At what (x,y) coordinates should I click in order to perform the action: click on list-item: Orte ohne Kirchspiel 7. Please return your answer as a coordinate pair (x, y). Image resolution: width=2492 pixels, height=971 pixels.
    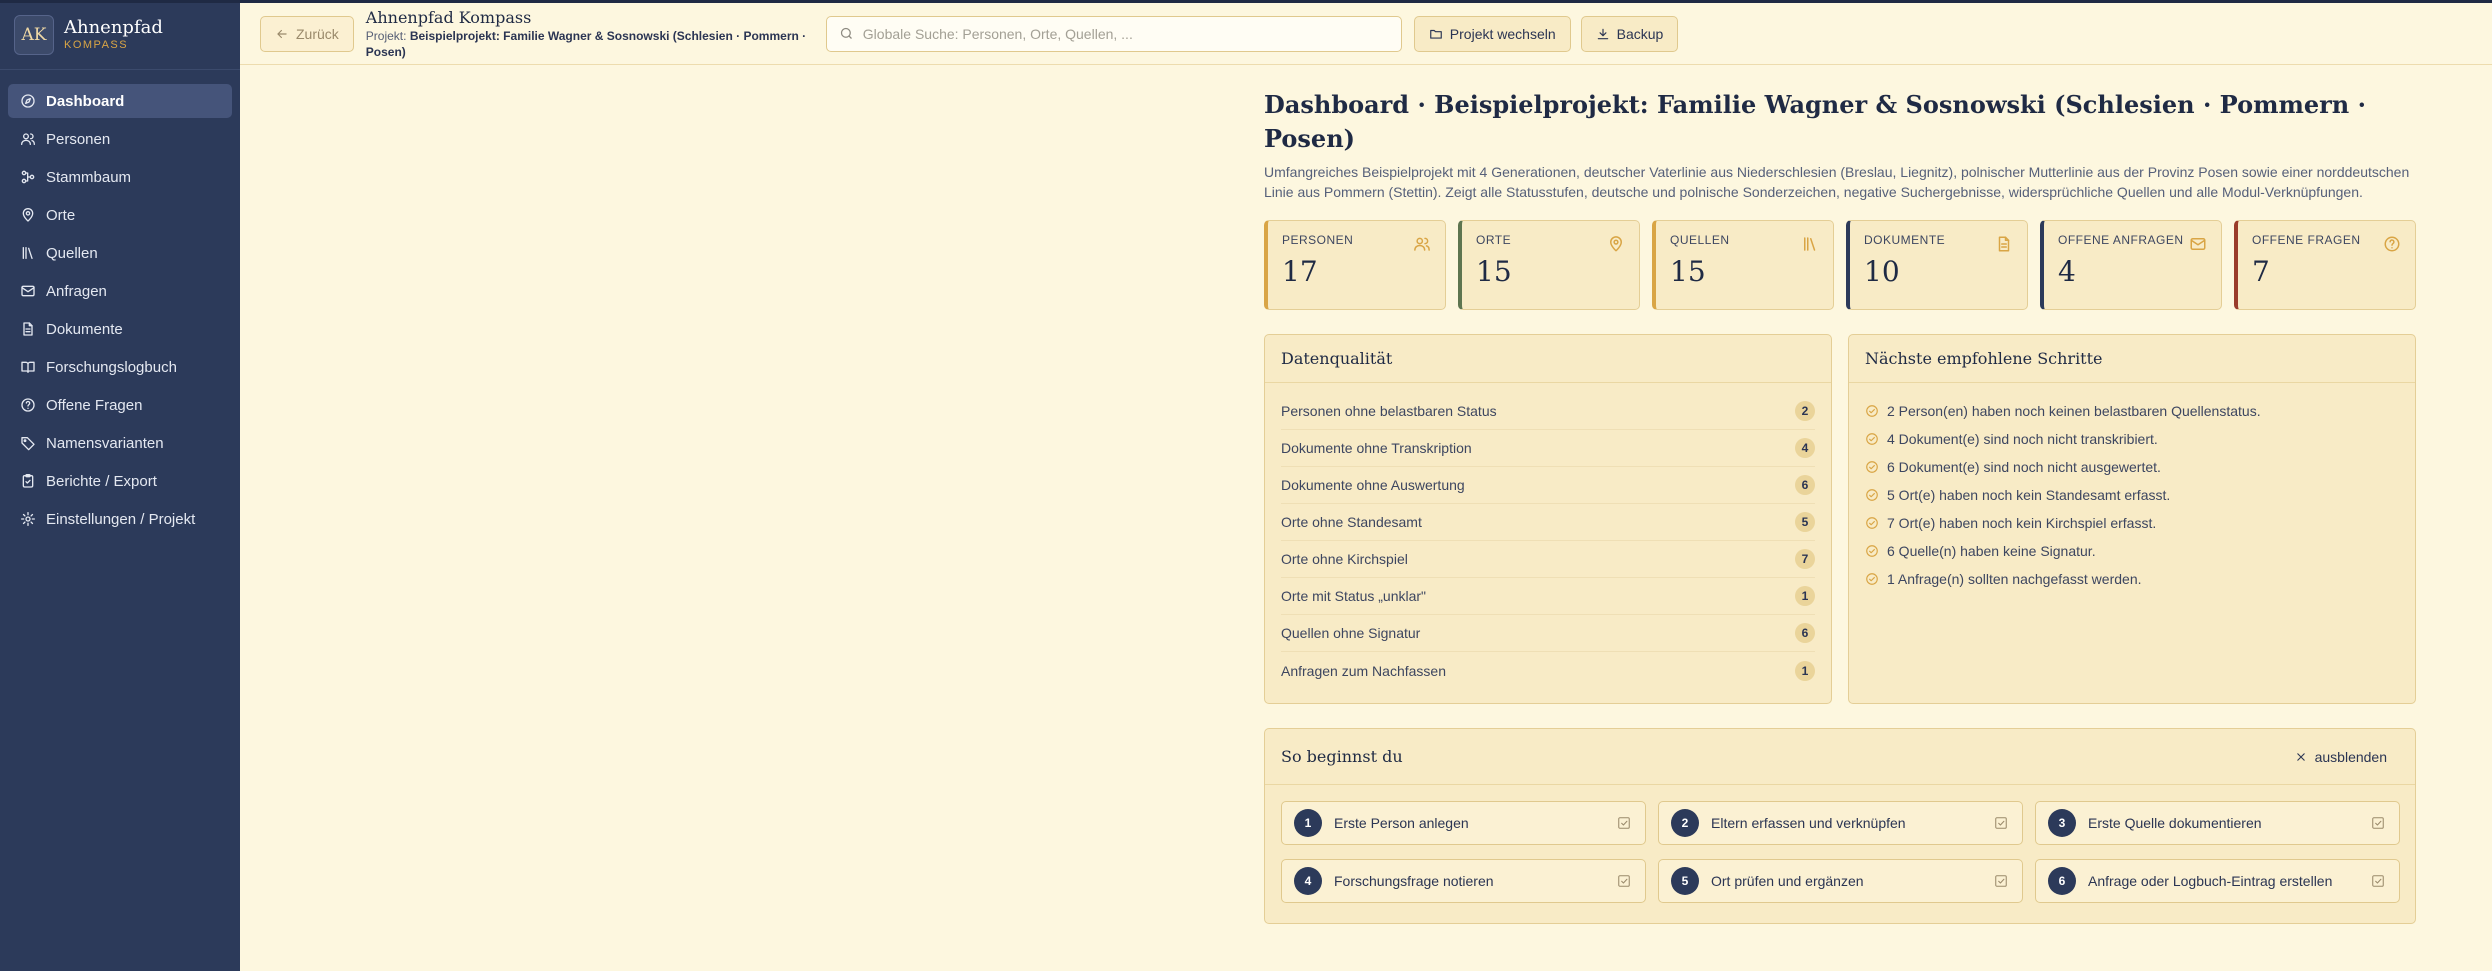
    Looking at the image, I should click on (1548, 559).